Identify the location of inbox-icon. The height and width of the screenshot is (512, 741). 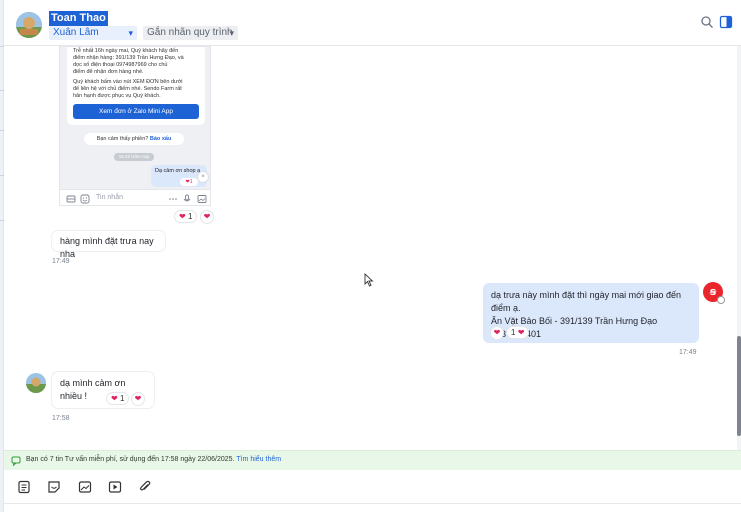
(71, 199).